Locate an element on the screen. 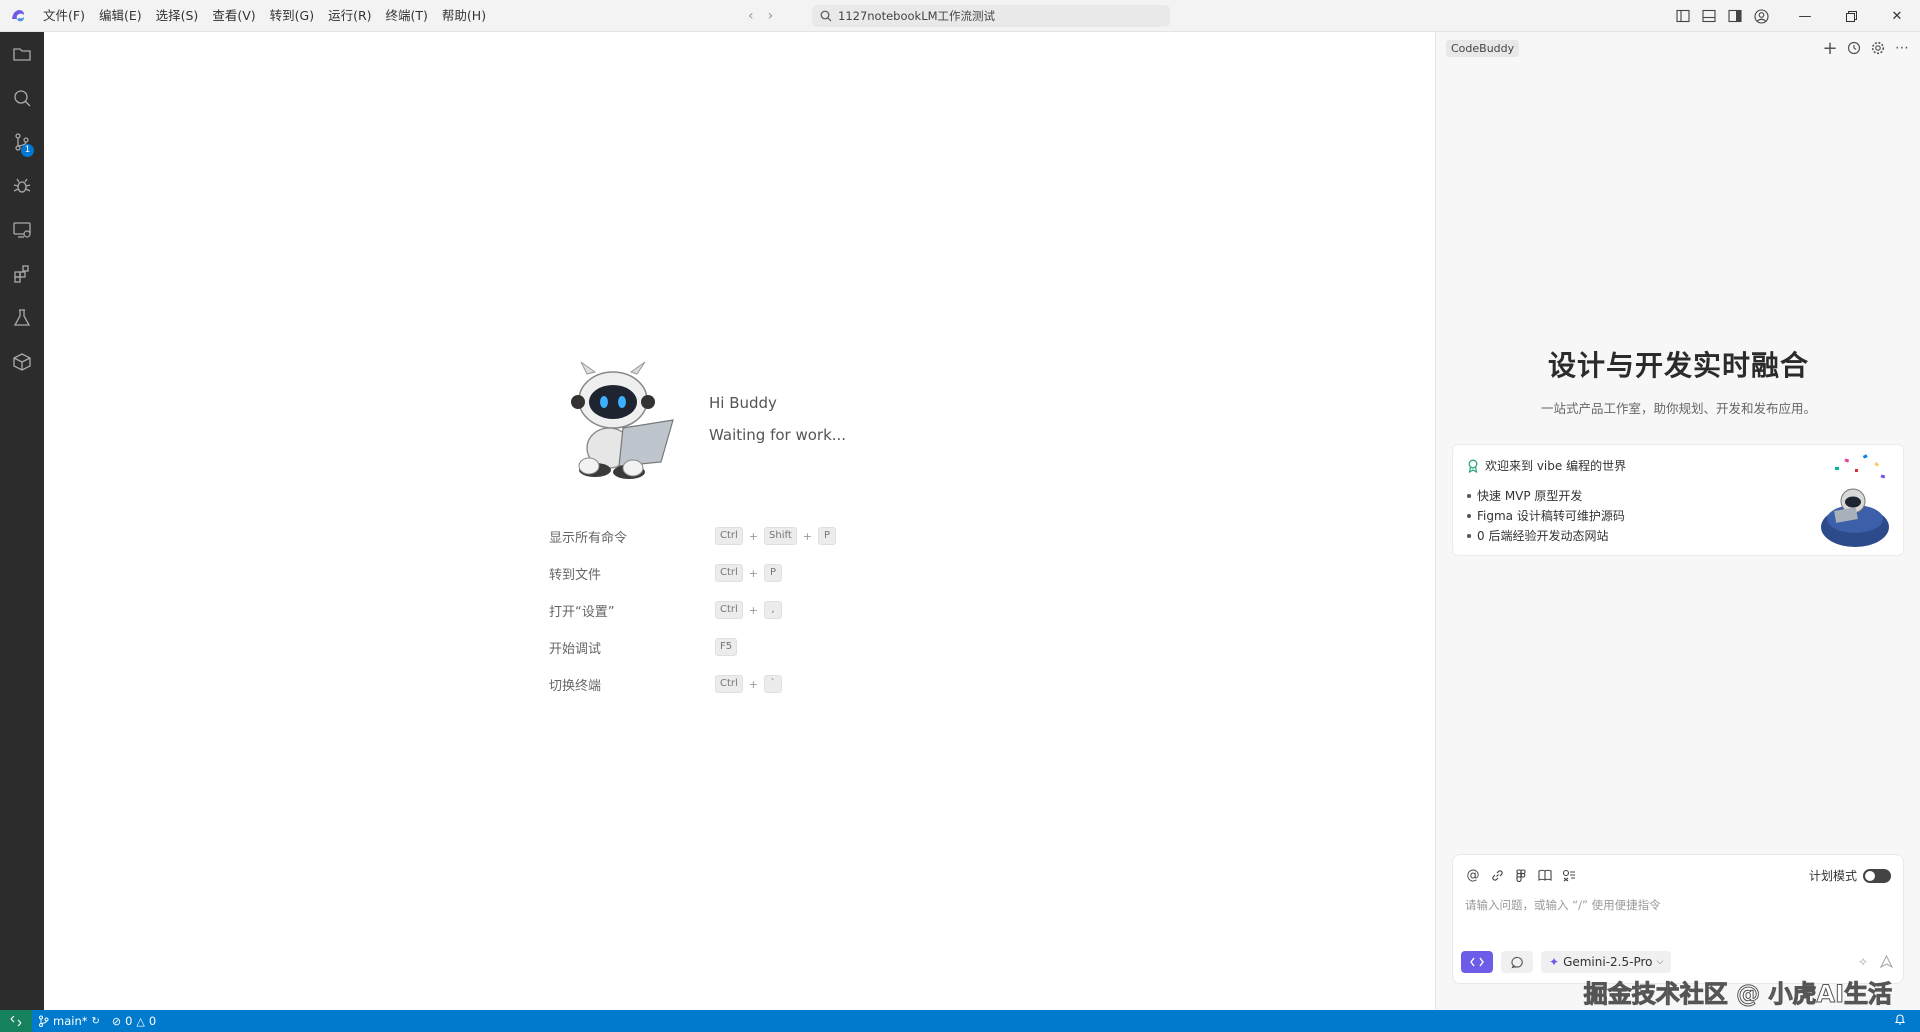 This screenshot has width=1920, height=1032. new-chat-icon: + is located at coordinates (1830, 48).